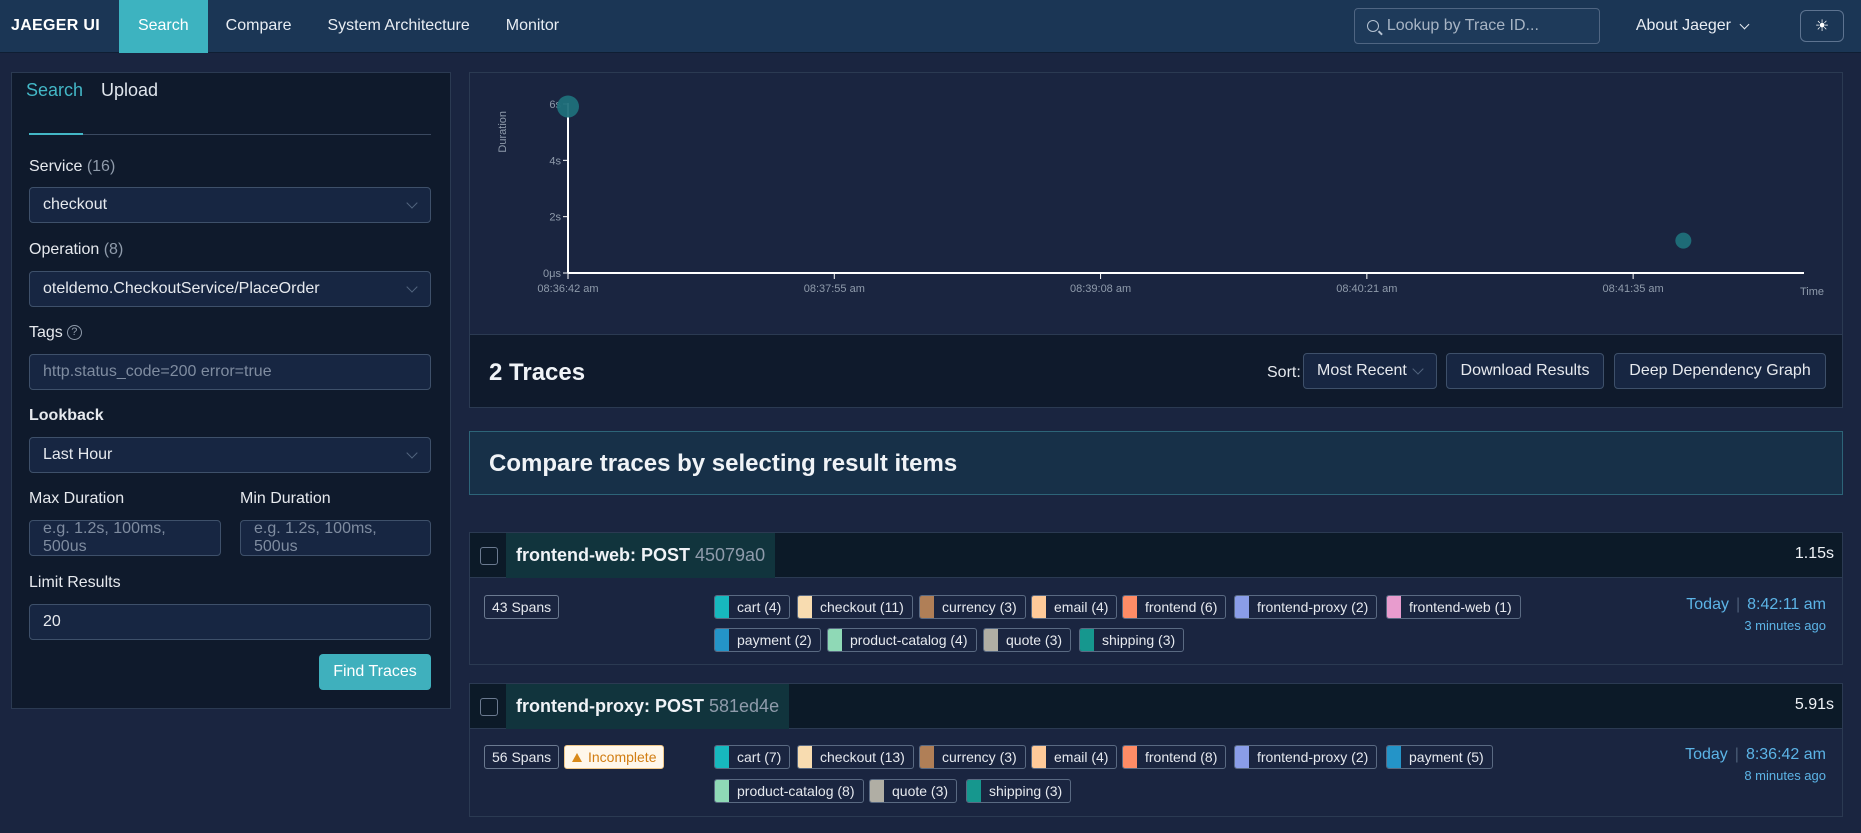 The image size is (1861, 833). Describe the element at coordinates (56, 134) in the screenshot. I see `active-tab-indicator` at that location.